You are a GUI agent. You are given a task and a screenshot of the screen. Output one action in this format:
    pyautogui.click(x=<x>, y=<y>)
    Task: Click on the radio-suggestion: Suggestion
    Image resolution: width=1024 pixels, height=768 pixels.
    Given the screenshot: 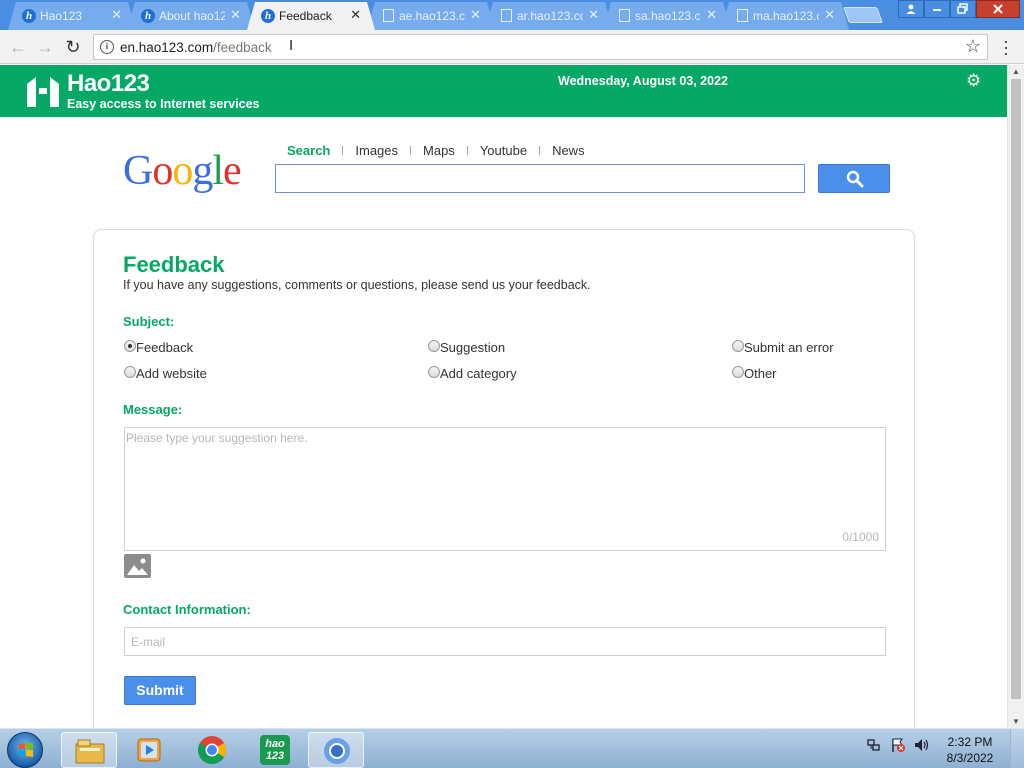 What is the action you would take?
    pyautogui.click(x=466, y=347)
    